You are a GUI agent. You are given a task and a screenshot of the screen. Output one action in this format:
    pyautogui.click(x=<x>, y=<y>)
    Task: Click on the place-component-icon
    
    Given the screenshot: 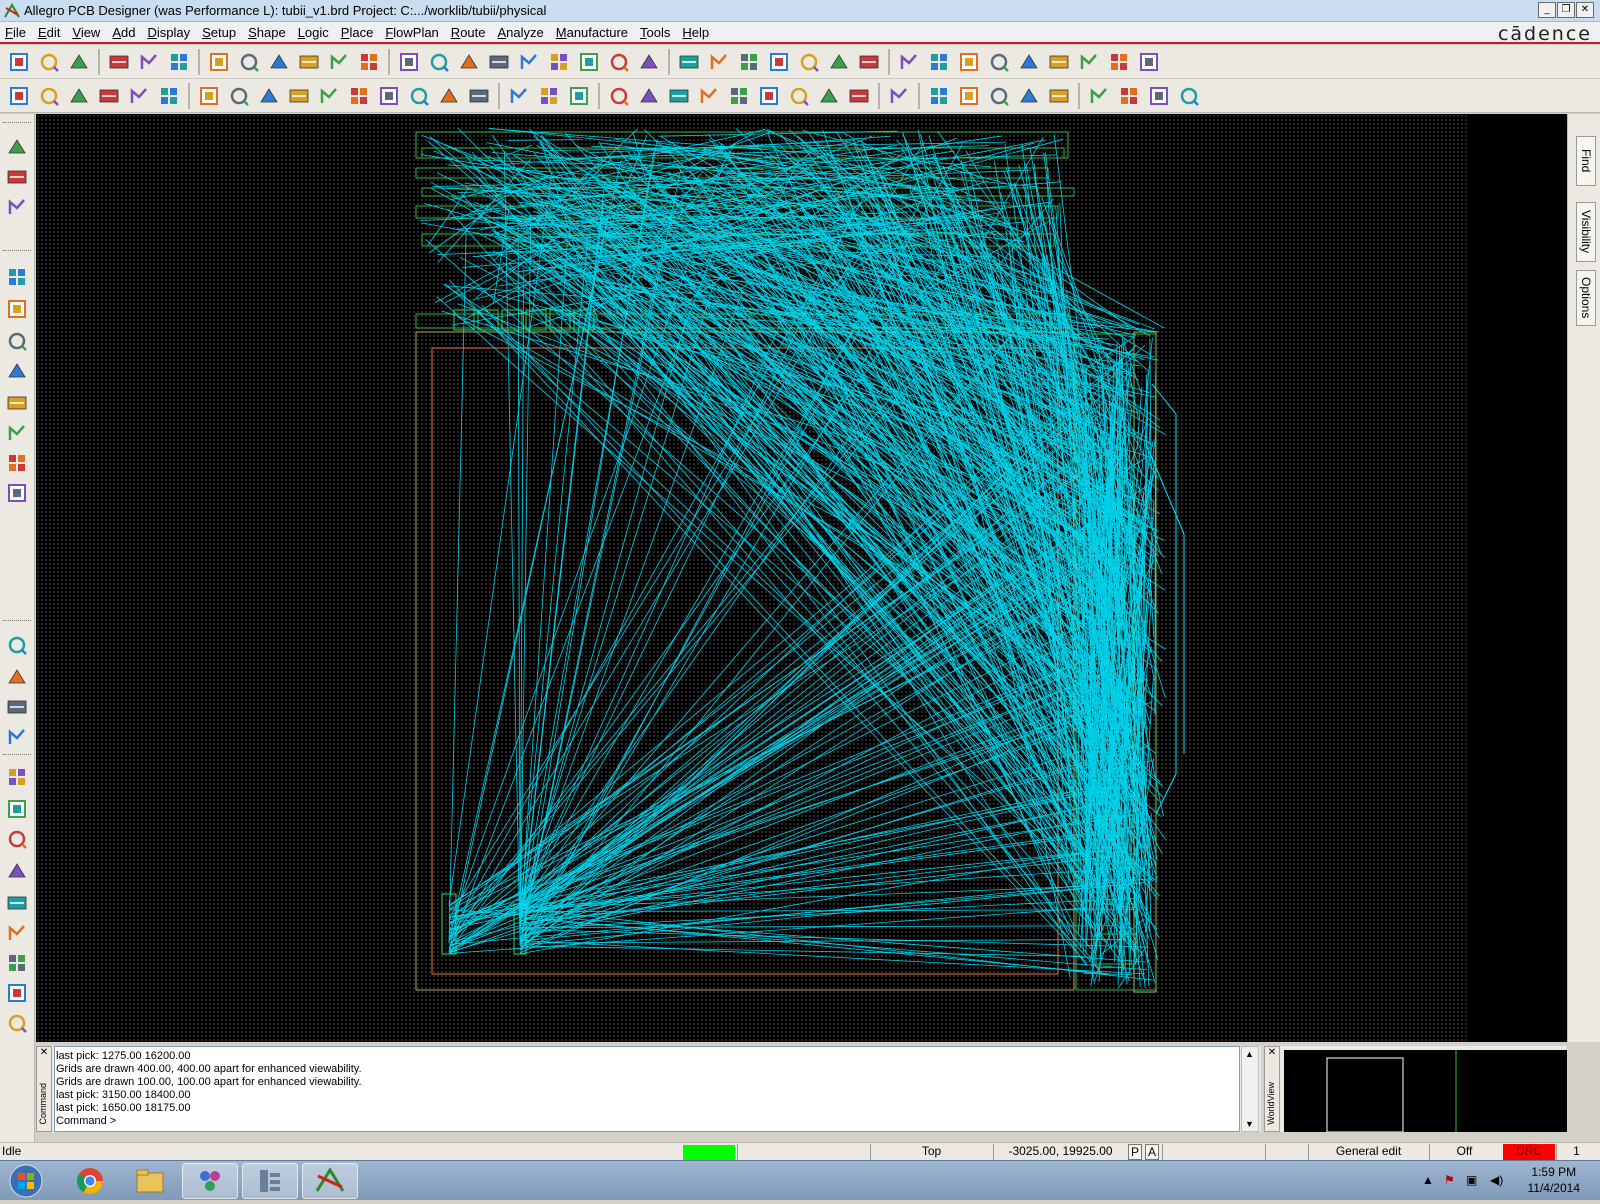 What is the action you would take?
    pyautogui.click(x=17, y=147)
    